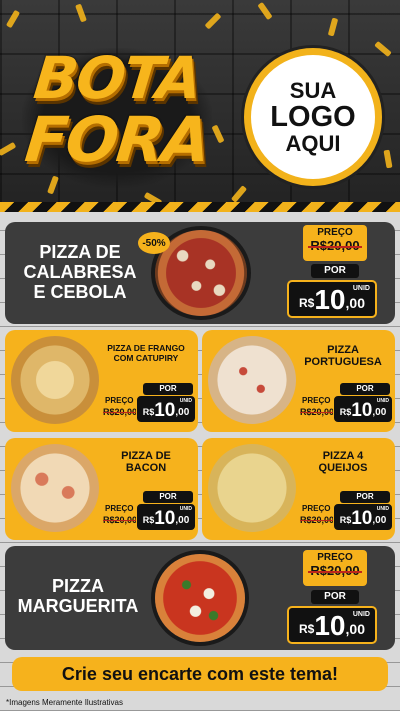  What do you see at coordinates (55, 380) in the screenshot?
I see `pizza-frango-image` at bounding box center [55, 380].